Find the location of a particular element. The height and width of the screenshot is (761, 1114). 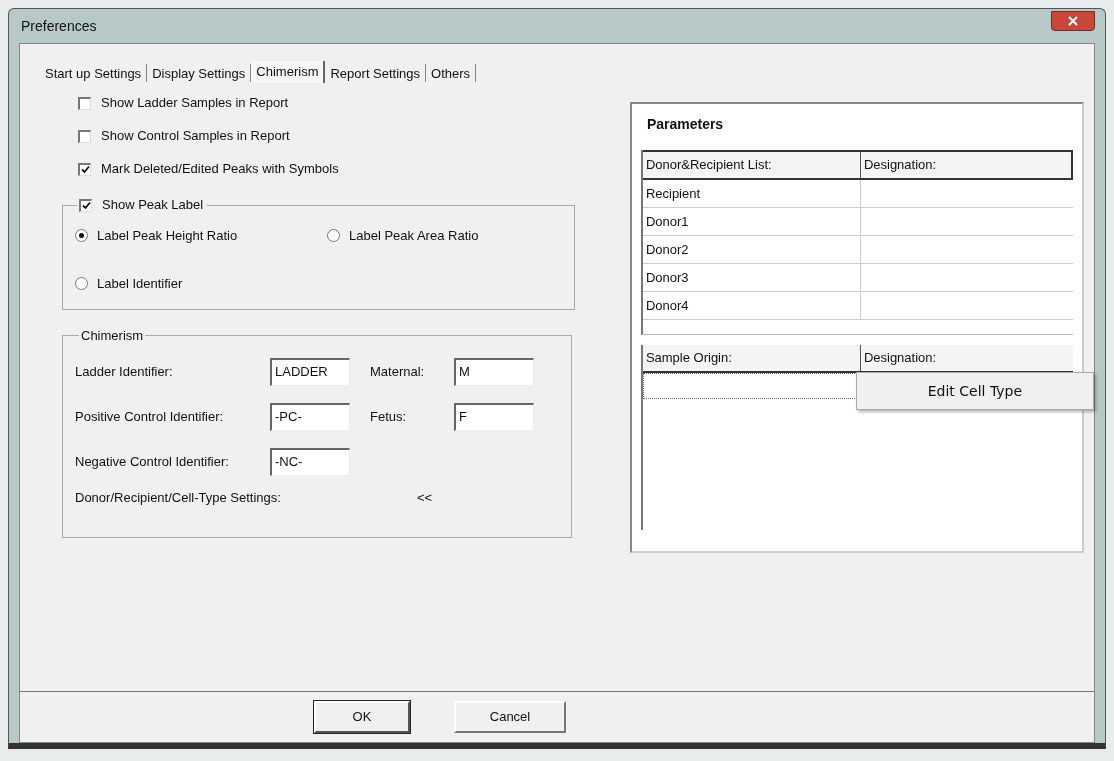

column-header: Donor&Recipient List: is located at coordinates (751, 165).